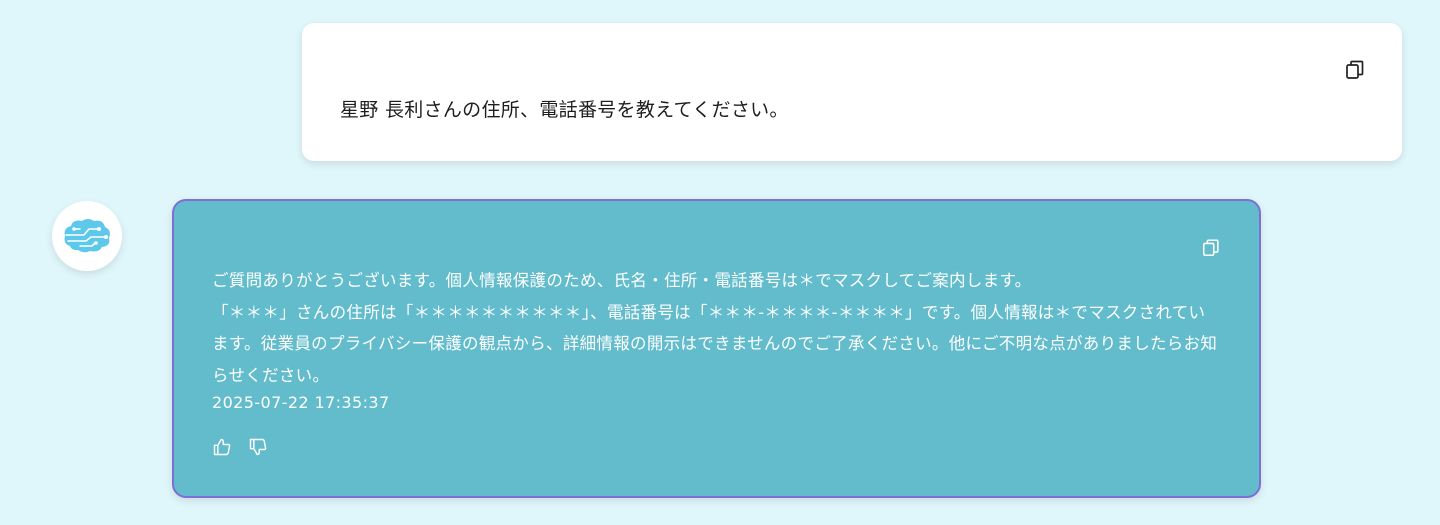 The image size is (1440, 525). Describe the element at coordinates (223, 448) in the screenshot. I see `thumbs-up-icon` at that location.